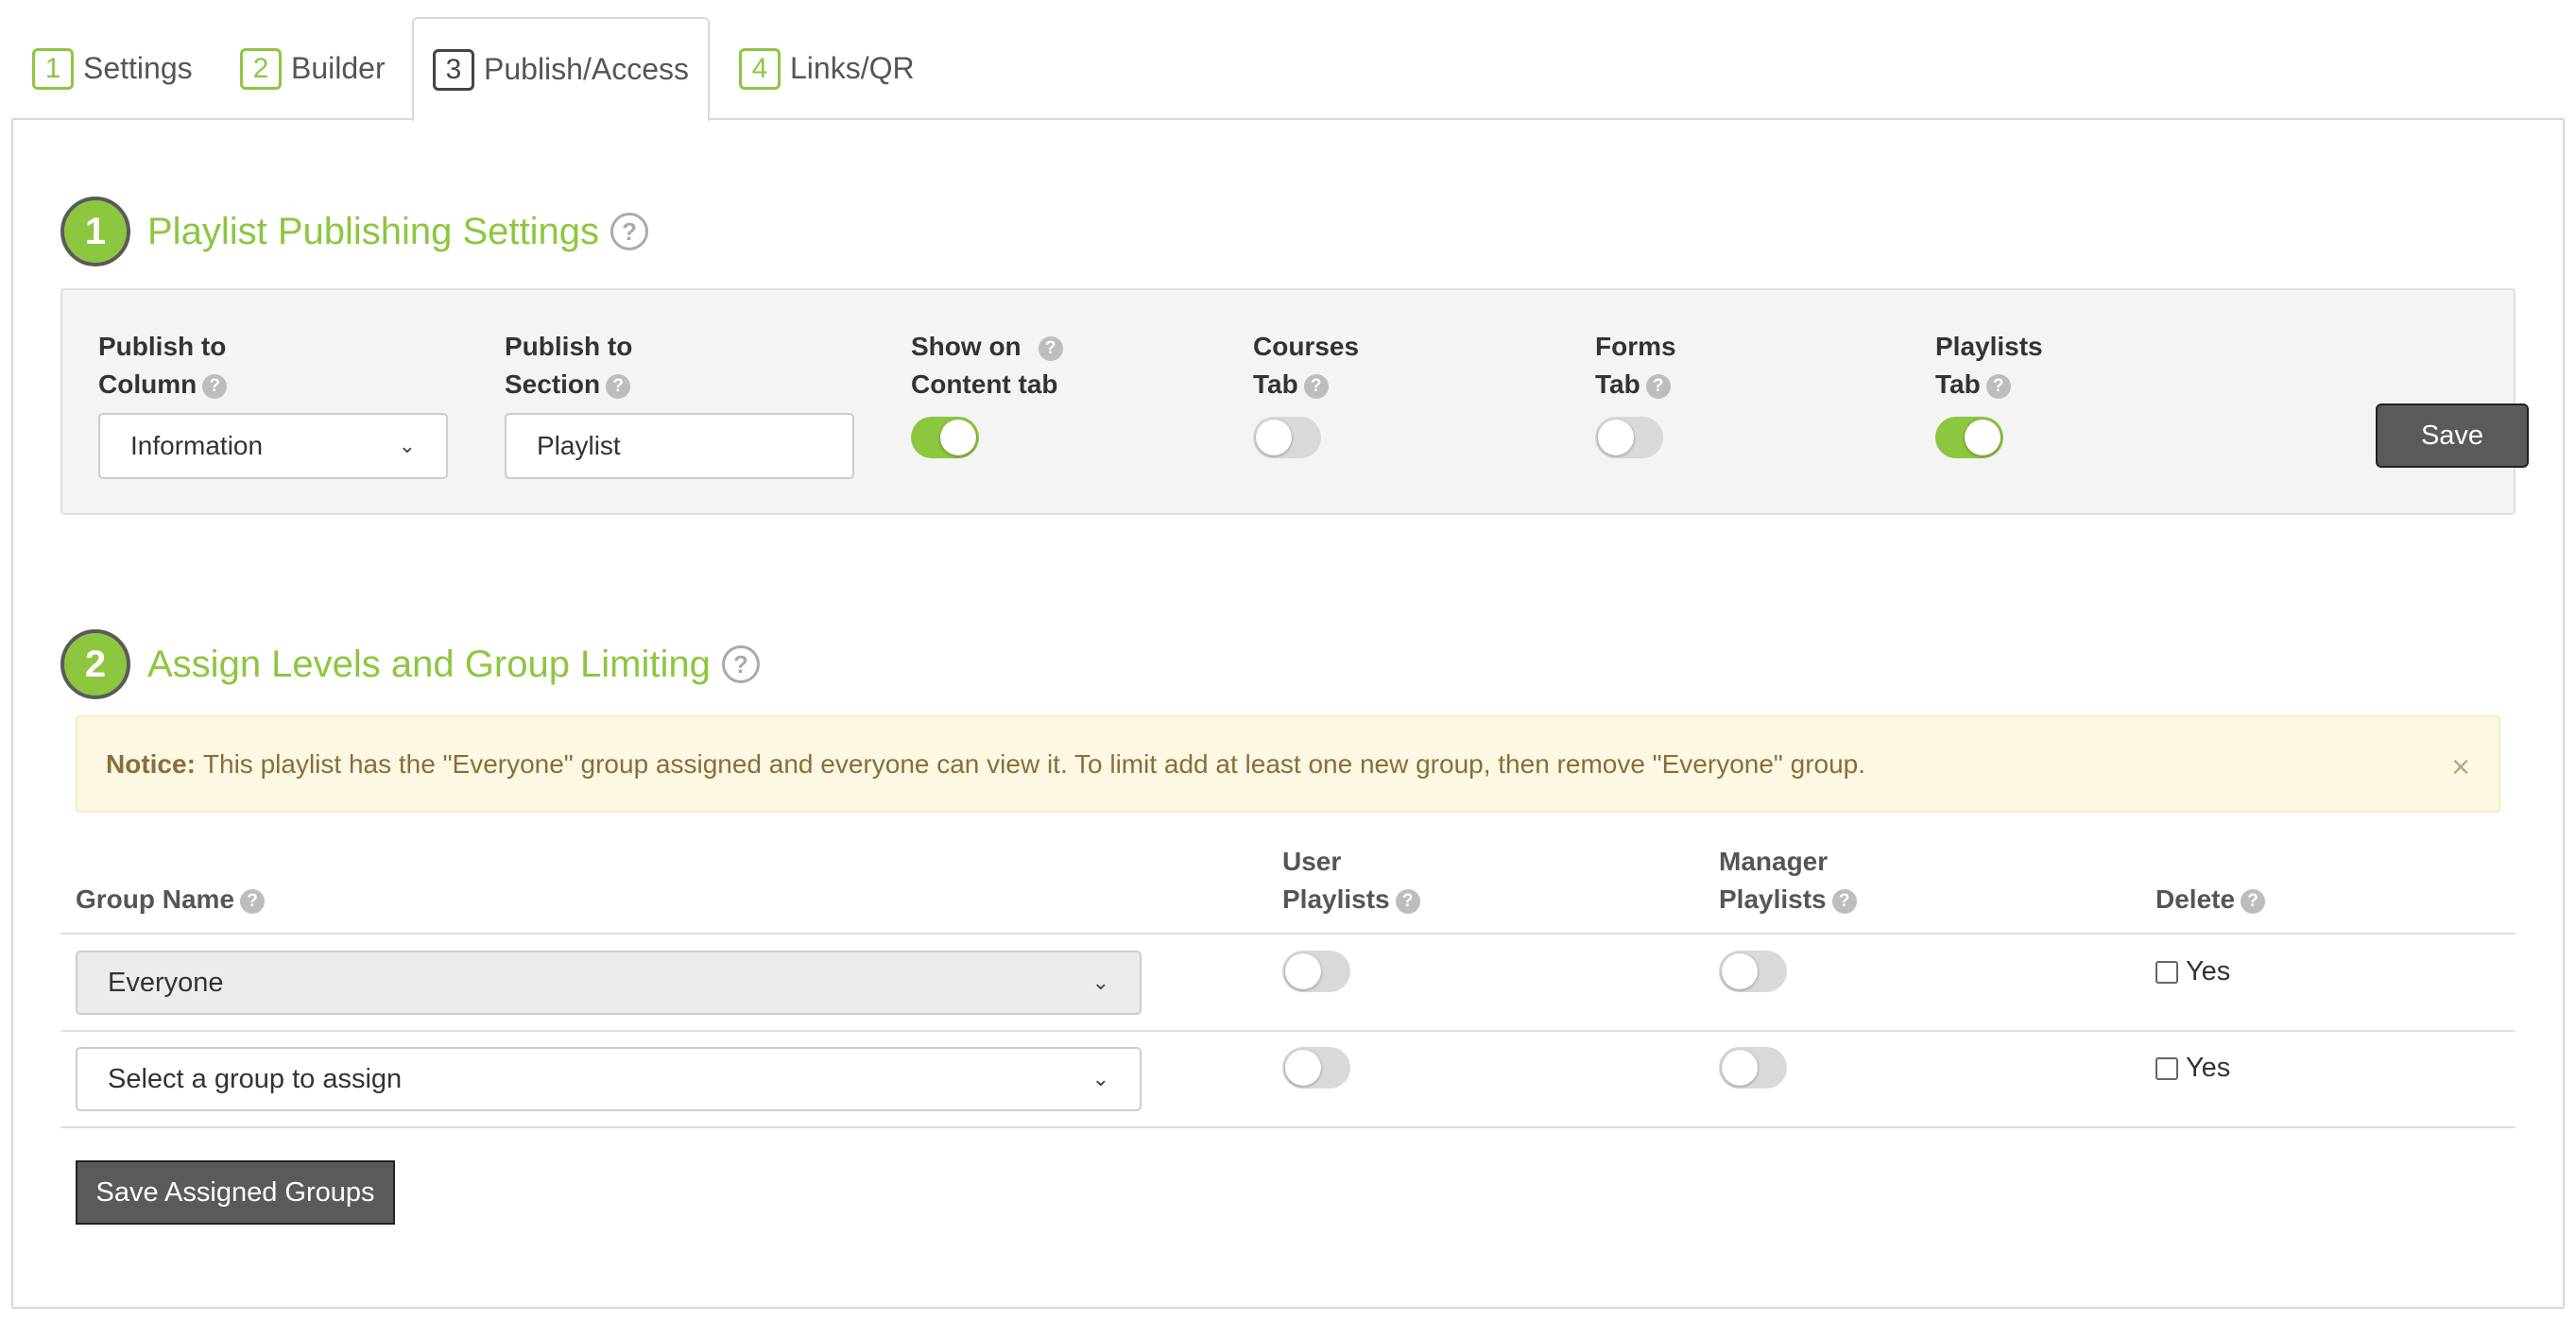  I want to click on tab-publish-access-number: 3, so click(453, 69).